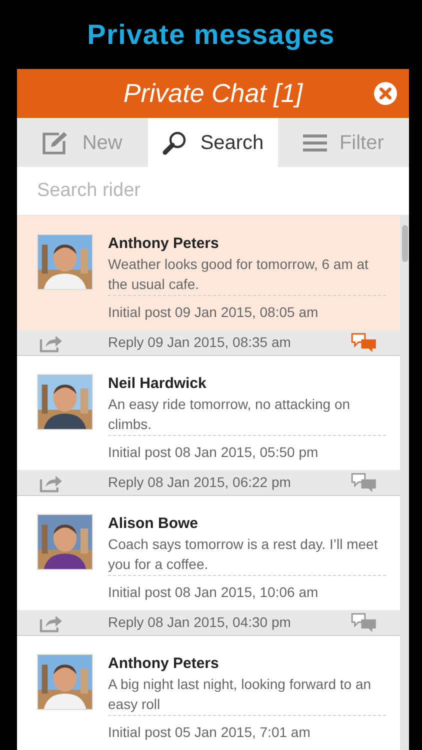 This screenshot has height=750, width=422. Describe the element at coordinates (209, 732) in the screenshot. I see `initial-post-date: Initial post 05 Jan 2015, 7:01 am` at that location.